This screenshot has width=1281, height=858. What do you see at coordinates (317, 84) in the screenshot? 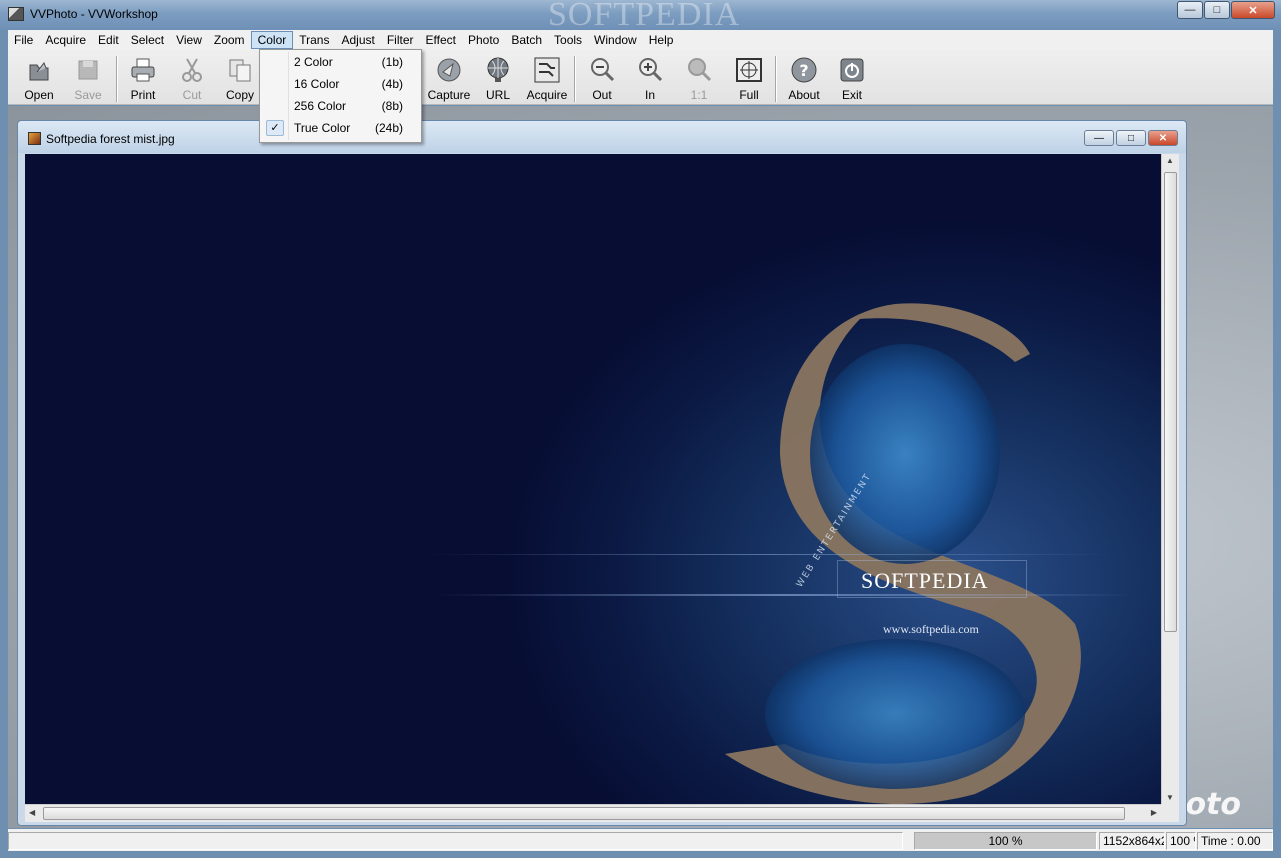
I see `menu-item-label: 16 Color` at bounding box center [317, 84].